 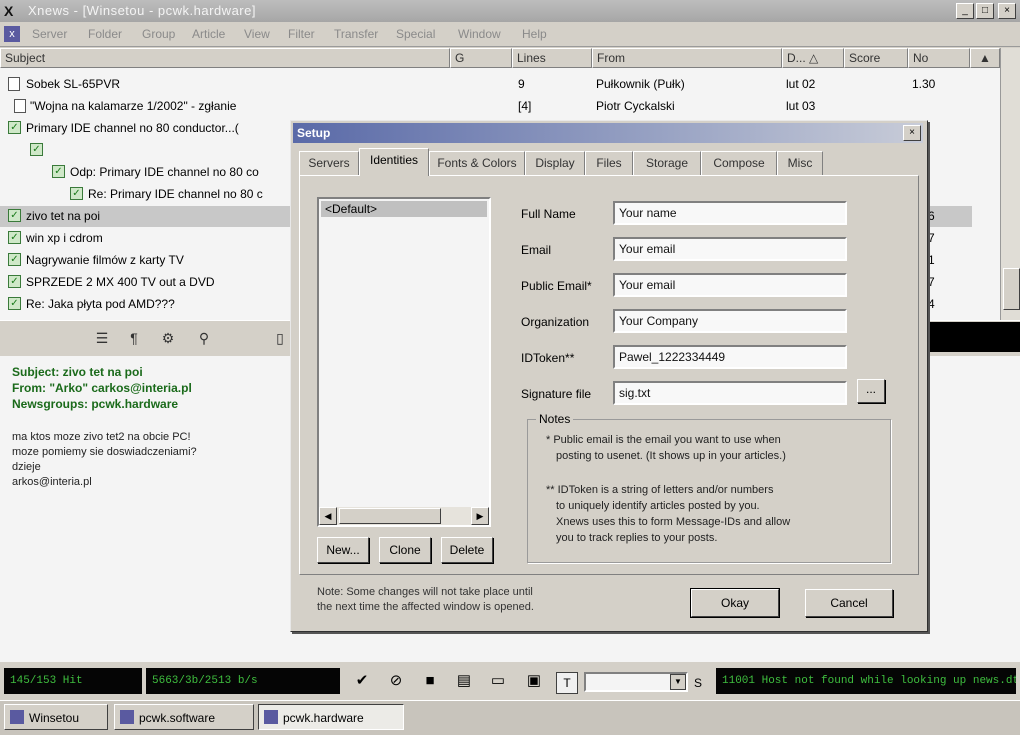 What do you see at coordinates (280, 338) in the screenshot?
I see `document-icon: ▯` at bounding box center [280, 338].